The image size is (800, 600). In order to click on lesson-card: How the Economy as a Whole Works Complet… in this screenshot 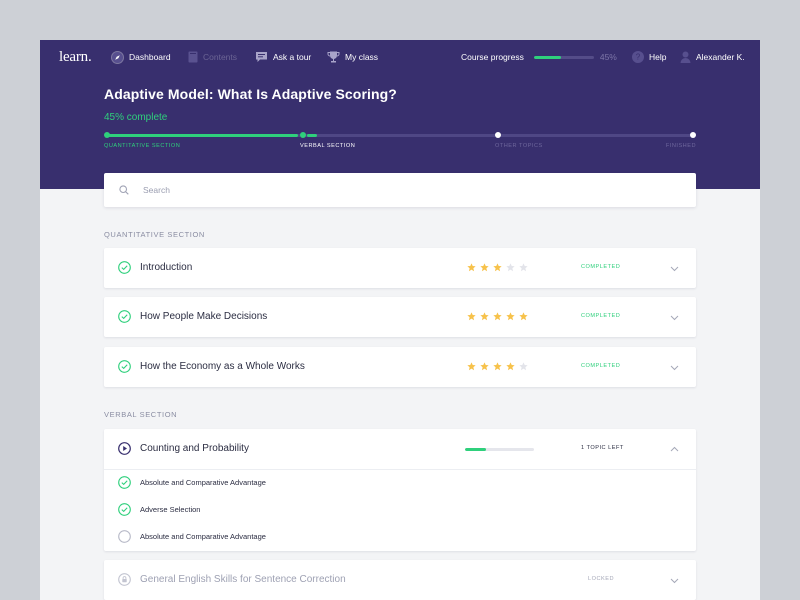, I will do `click(400, 367)`.